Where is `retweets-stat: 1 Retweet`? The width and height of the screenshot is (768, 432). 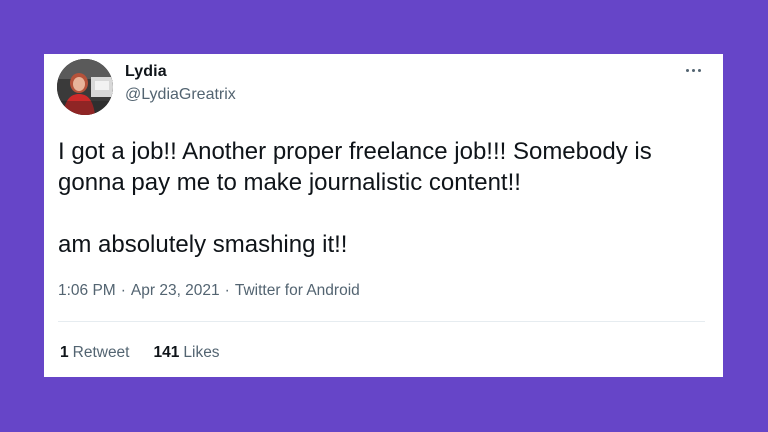 retweets-stat: 1 Retweet is located at coordinates (95, 353).